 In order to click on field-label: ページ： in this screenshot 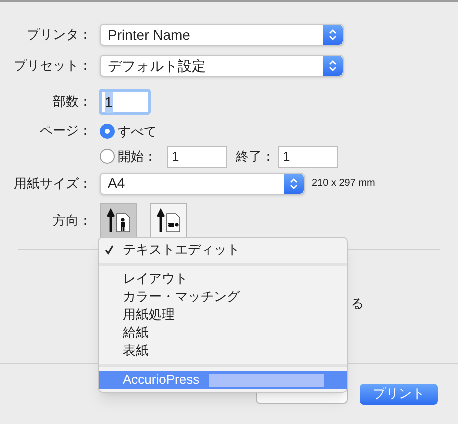, I will do `click(66, 131)`.